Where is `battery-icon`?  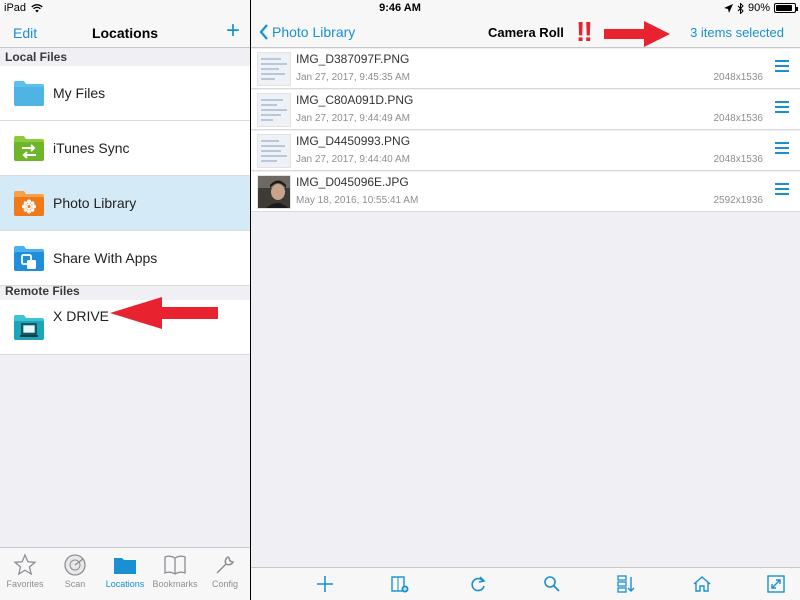
battery-icon is located at coordinates (786, 8).